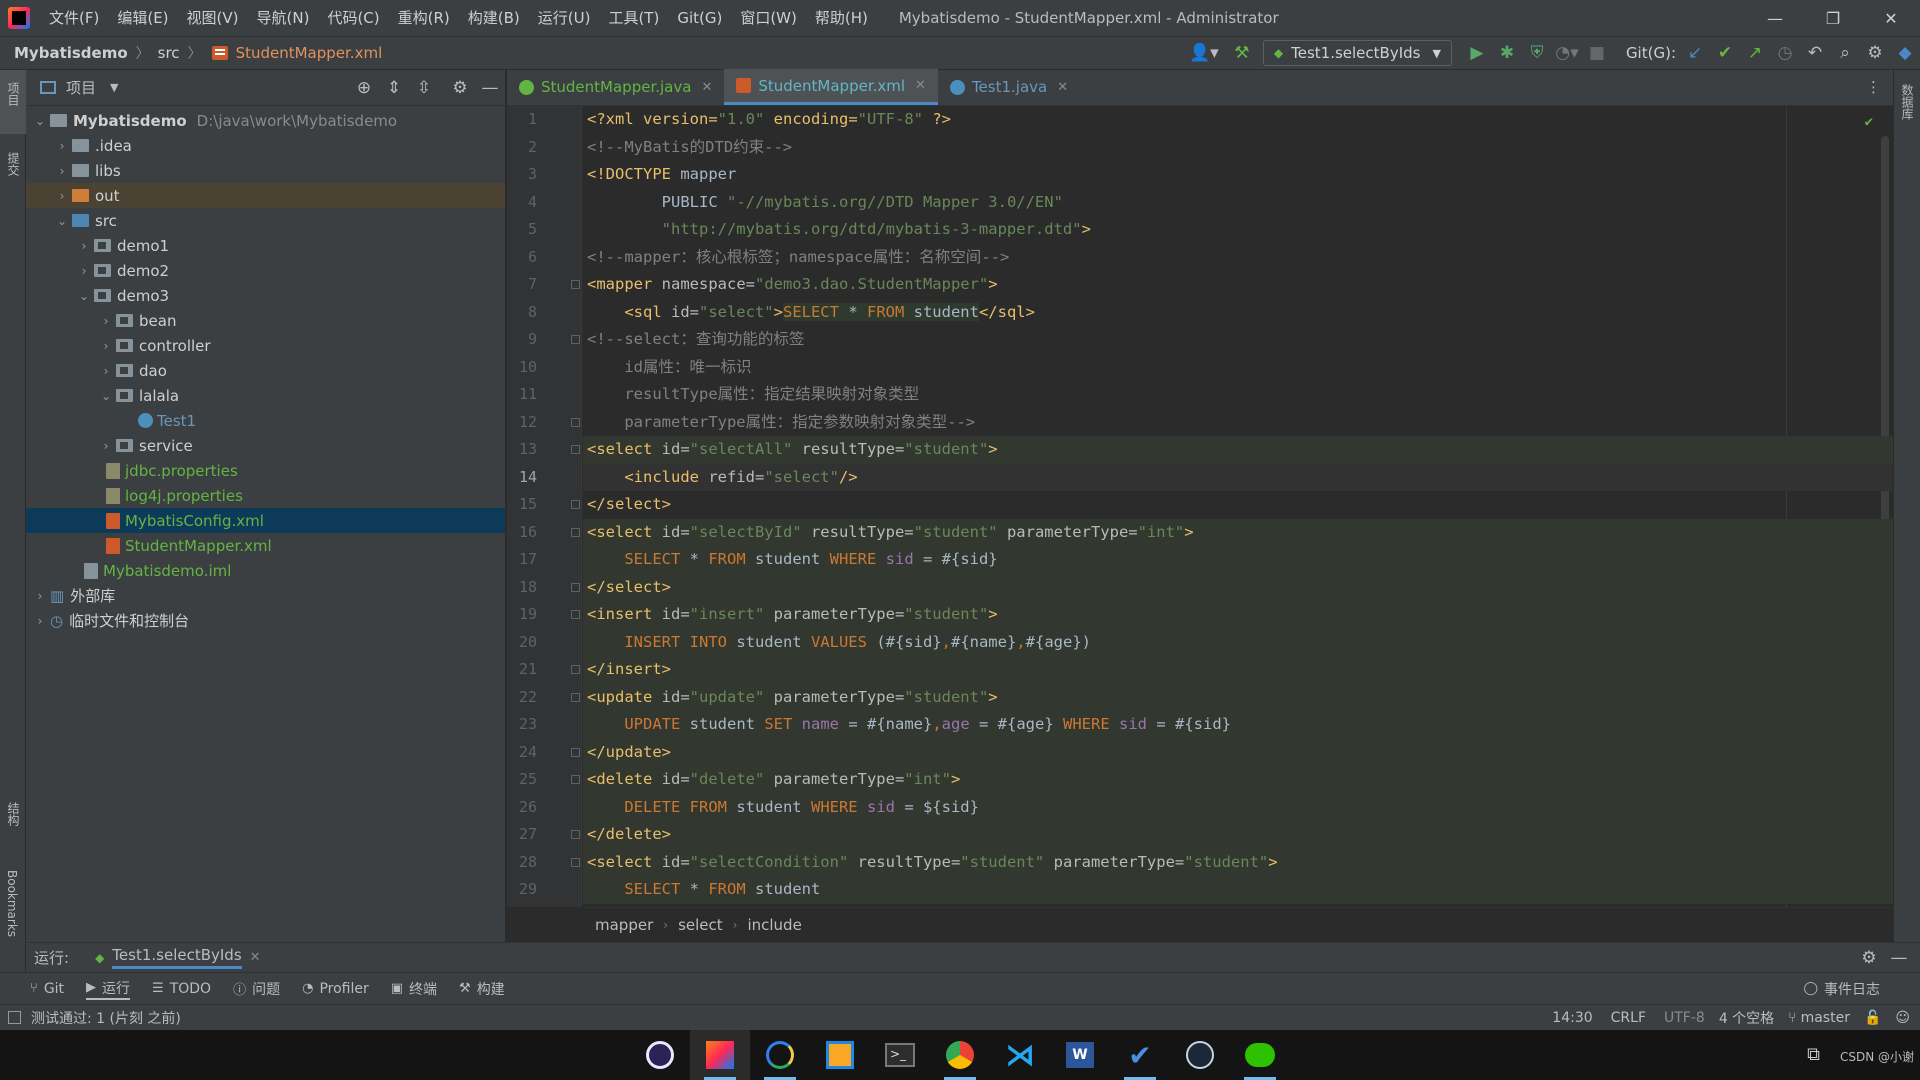 The height and width of the screenshot is (1080, 1920). What do you see at coordinates (1009, 87) in the screenshot?
I see `tab-test1-java: Test1.java ✕` at bounding box center [1009, 87].